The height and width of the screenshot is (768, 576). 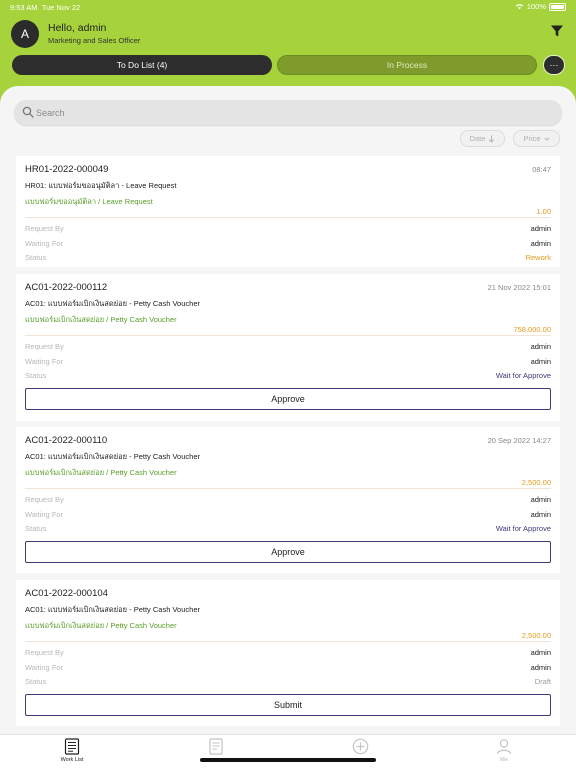 What do you see at coordinates (72, 746) in the screenshot?
I see `worklist-icon` at bounding box center [72, 746].